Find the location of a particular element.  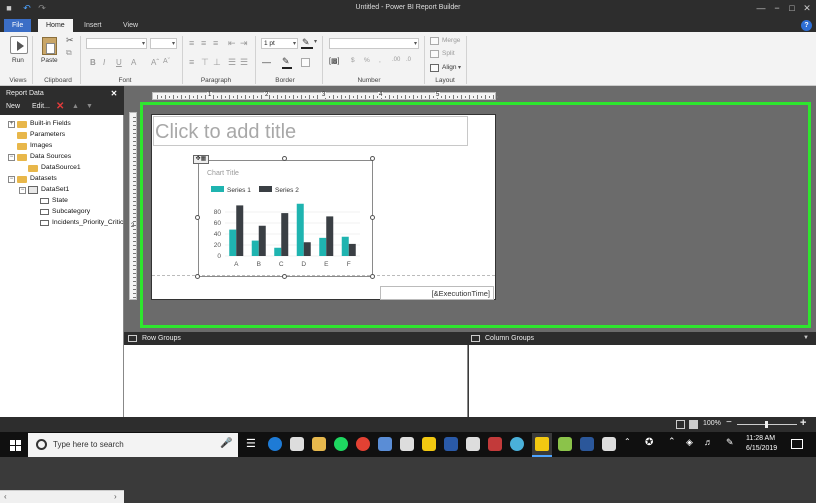

file-explorer-icon is located at coordinates (319, 444).